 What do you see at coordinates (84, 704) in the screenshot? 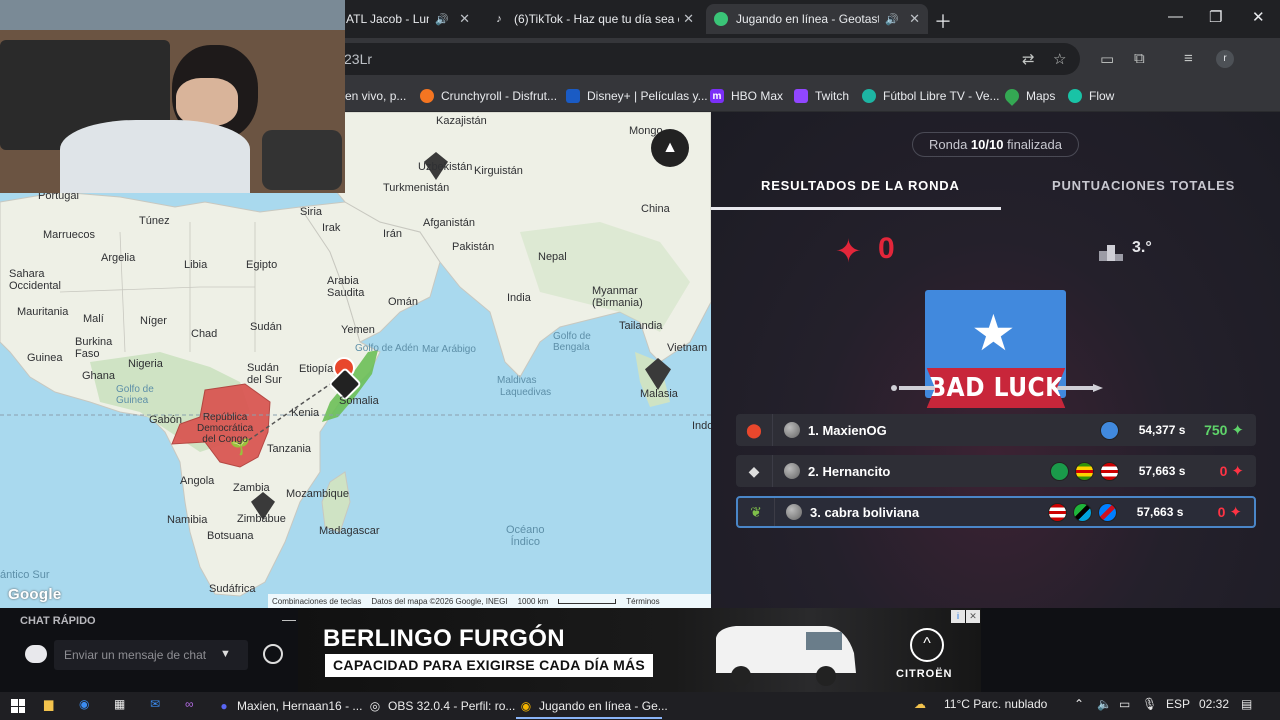
I see `edge-icon: ◉` at bounding box center [84, 704].